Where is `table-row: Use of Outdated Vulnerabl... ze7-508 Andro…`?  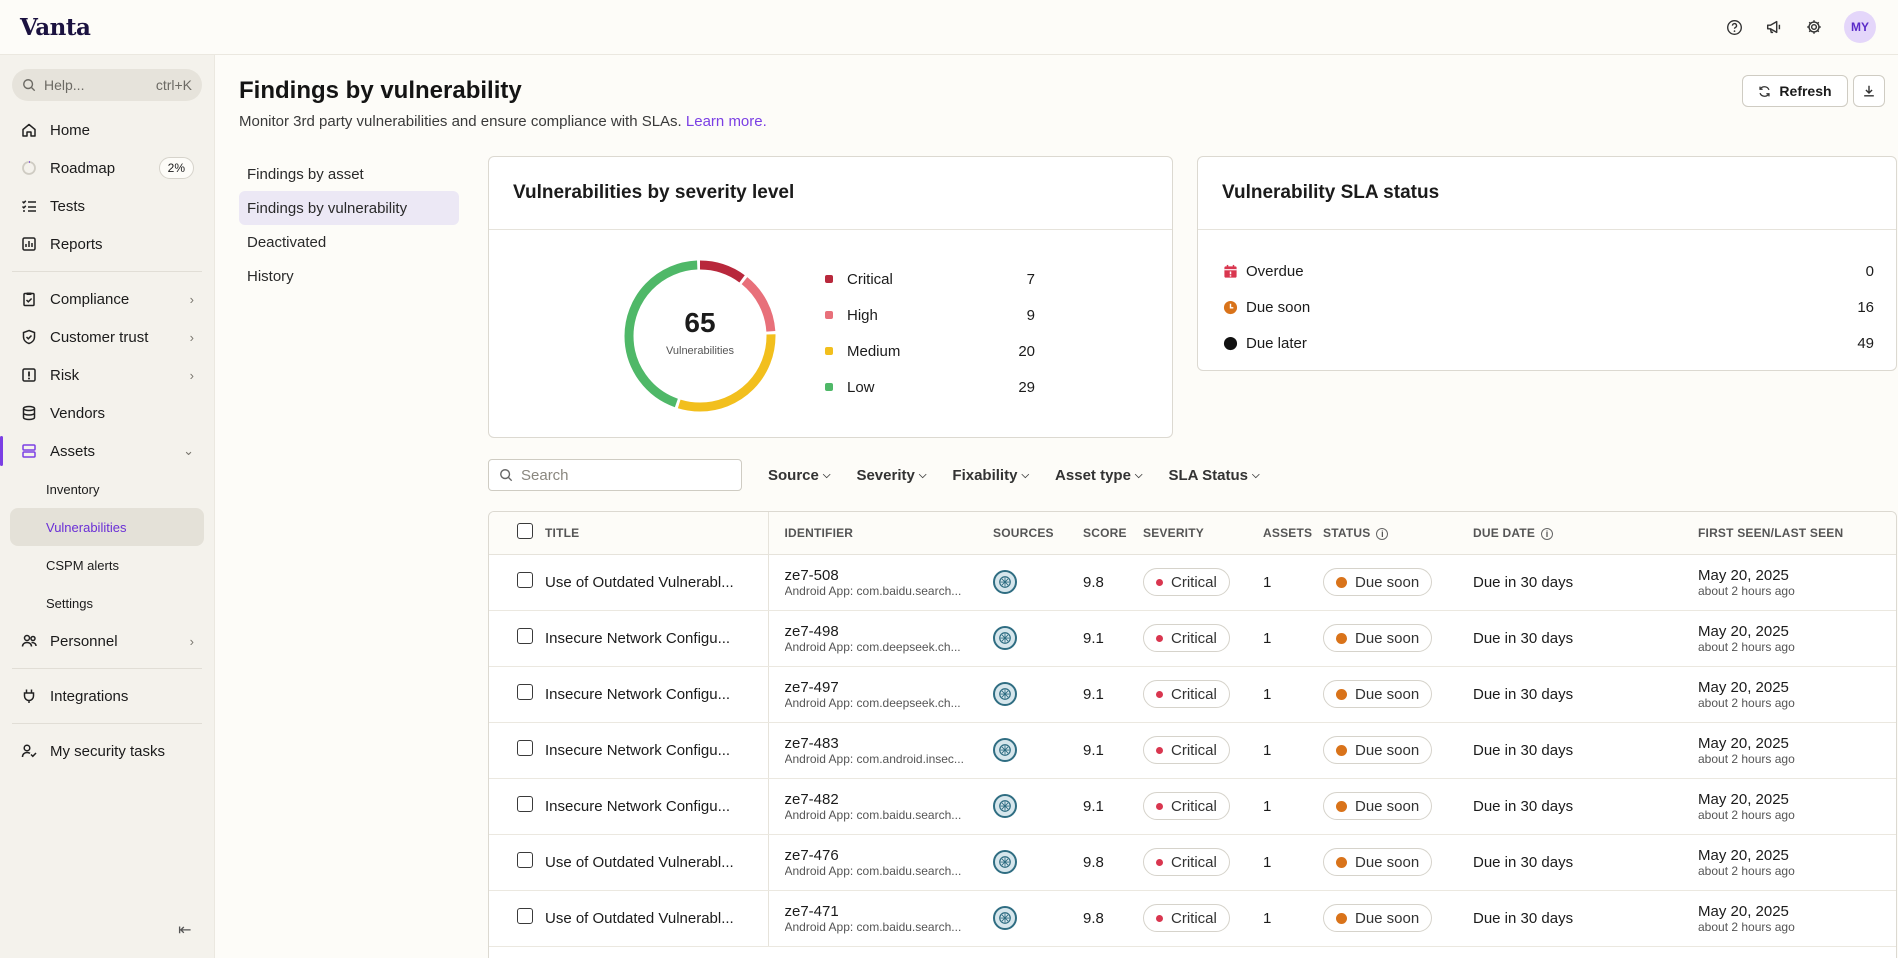
table-row: Use of Outdated Vulnerabl... ze7-508 Andro… is located at coordinates (1192, 582).